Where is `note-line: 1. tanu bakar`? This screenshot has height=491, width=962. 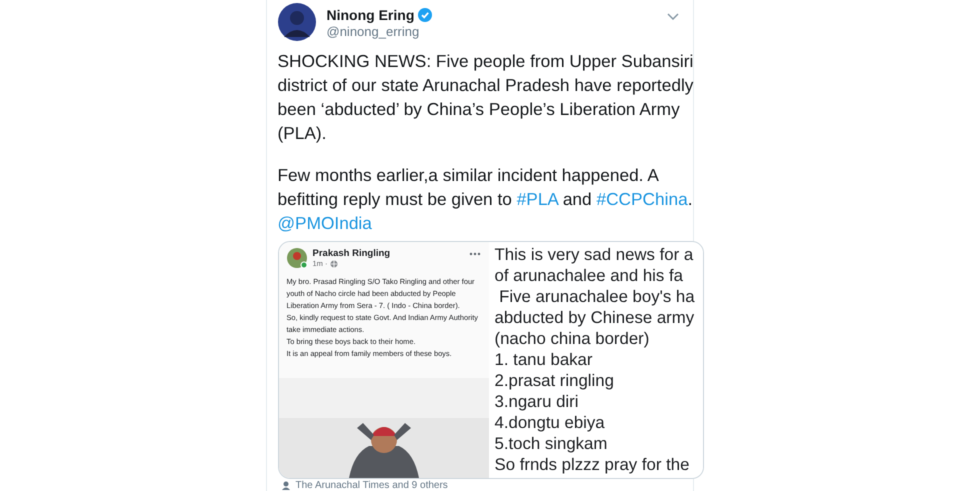 note-line: 1. tanu bakar is located at coordinates (544, 359).